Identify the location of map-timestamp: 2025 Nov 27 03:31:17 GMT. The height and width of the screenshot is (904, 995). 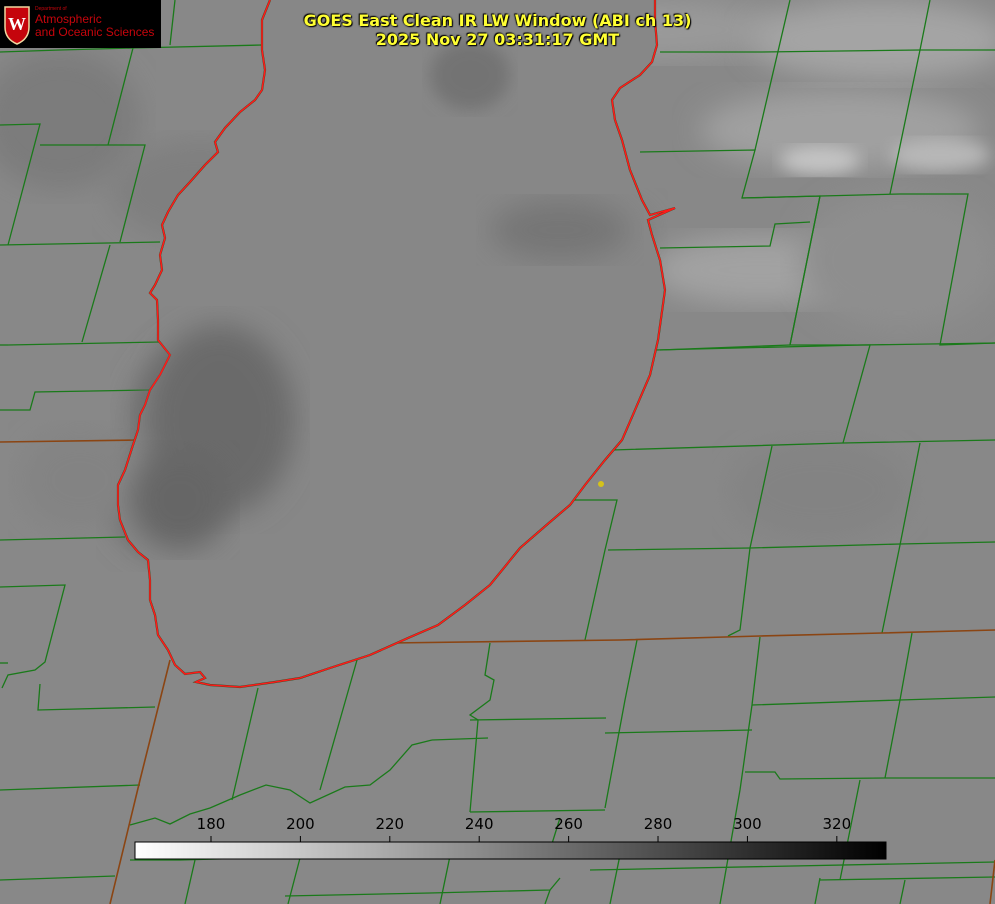
(497, 39).